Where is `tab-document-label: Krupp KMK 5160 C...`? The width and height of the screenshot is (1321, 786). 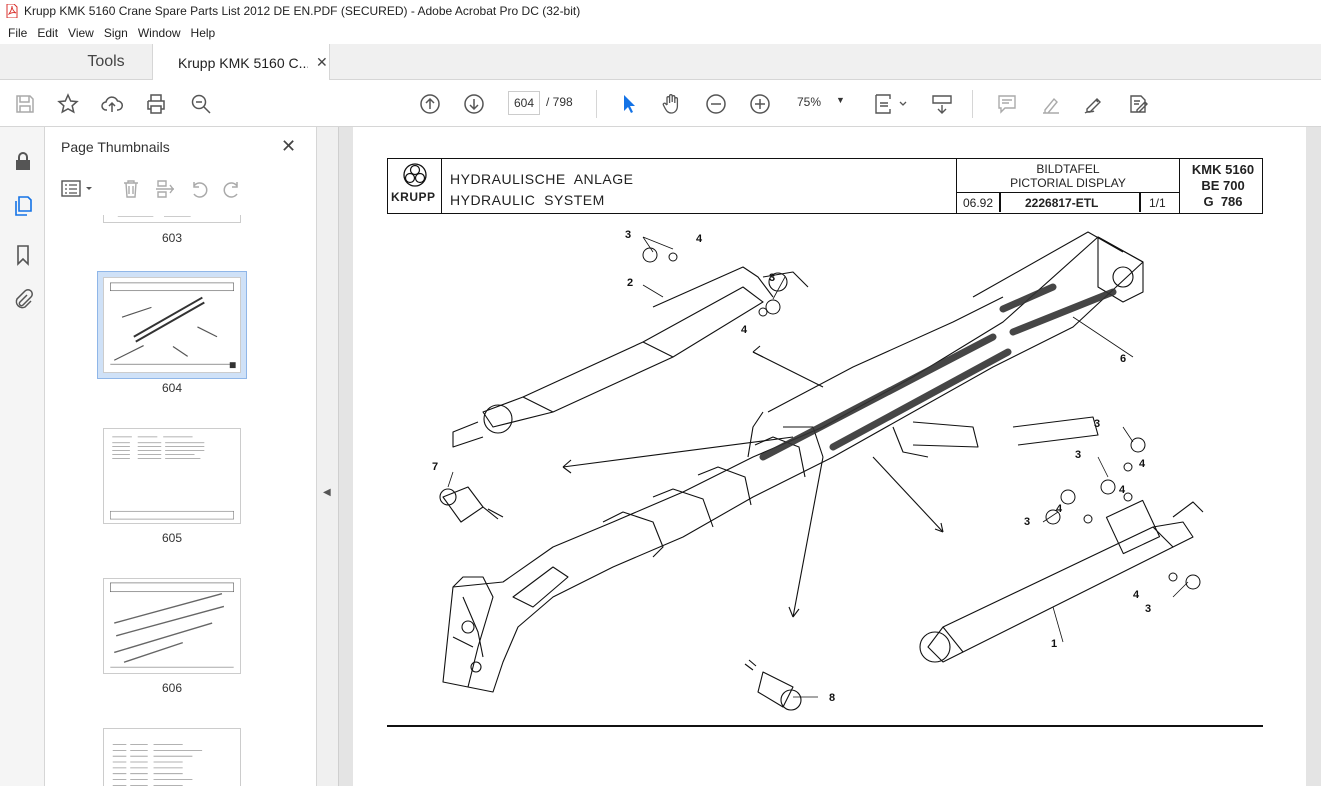 tab-document-label: Krupp KMK 5160 C... is located at coordinates (243, 62).